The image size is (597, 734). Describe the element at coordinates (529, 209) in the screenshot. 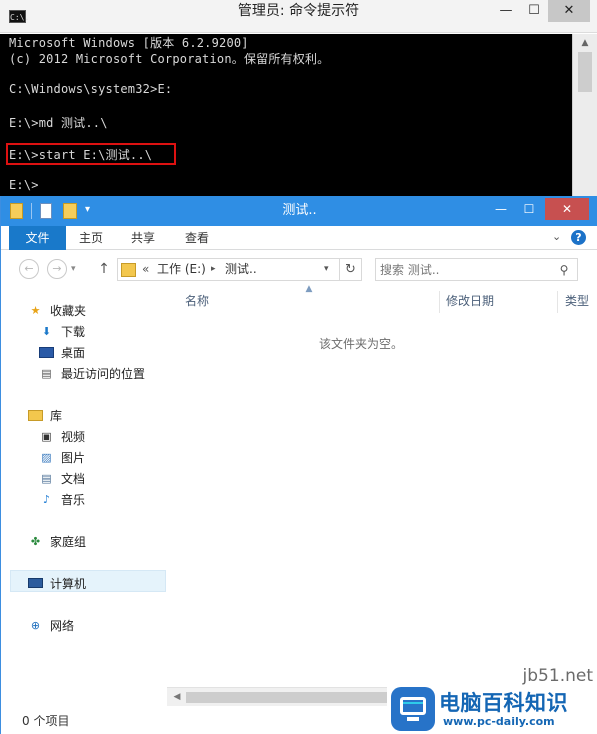

I see `explorer-maximize-button: ☐` at that location.